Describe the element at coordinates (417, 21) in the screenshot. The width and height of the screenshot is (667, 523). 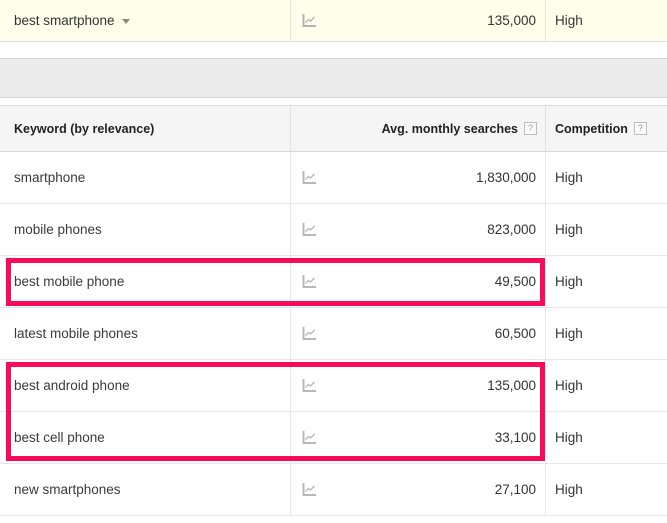
I see `selected-keyword-searches-cell: 135,000` at that location.